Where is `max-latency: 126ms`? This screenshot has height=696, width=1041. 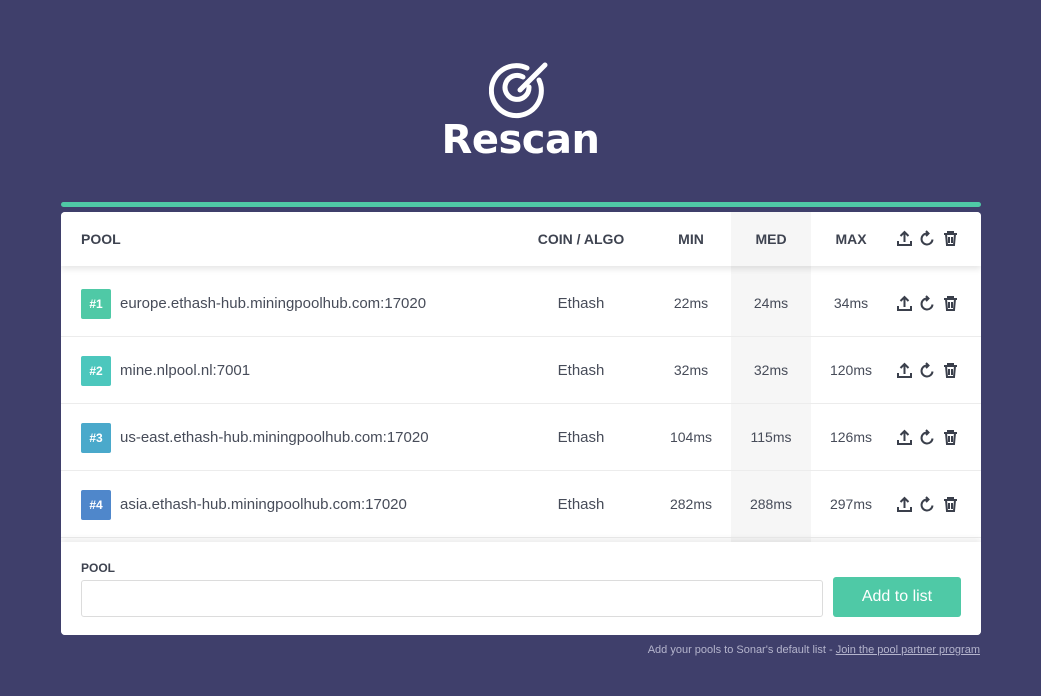 max-latency: 126ms is located at coordinates (851, 437).